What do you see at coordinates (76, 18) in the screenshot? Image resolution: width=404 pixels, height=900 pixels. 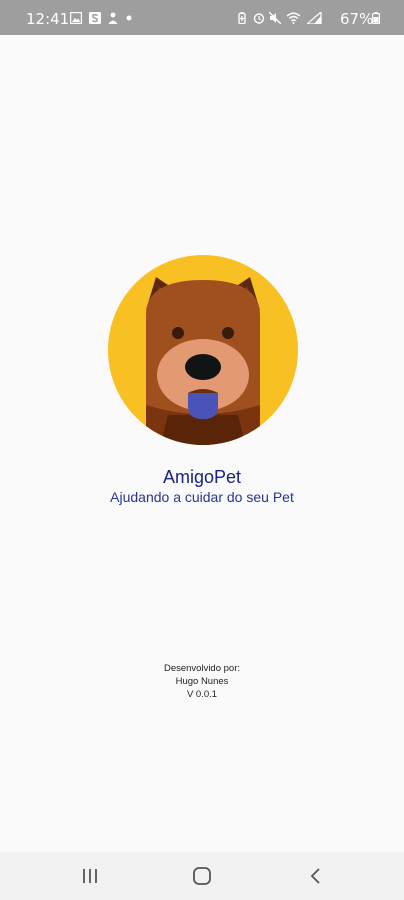 I see `gallery-icon` at bounding box center [76, 18].